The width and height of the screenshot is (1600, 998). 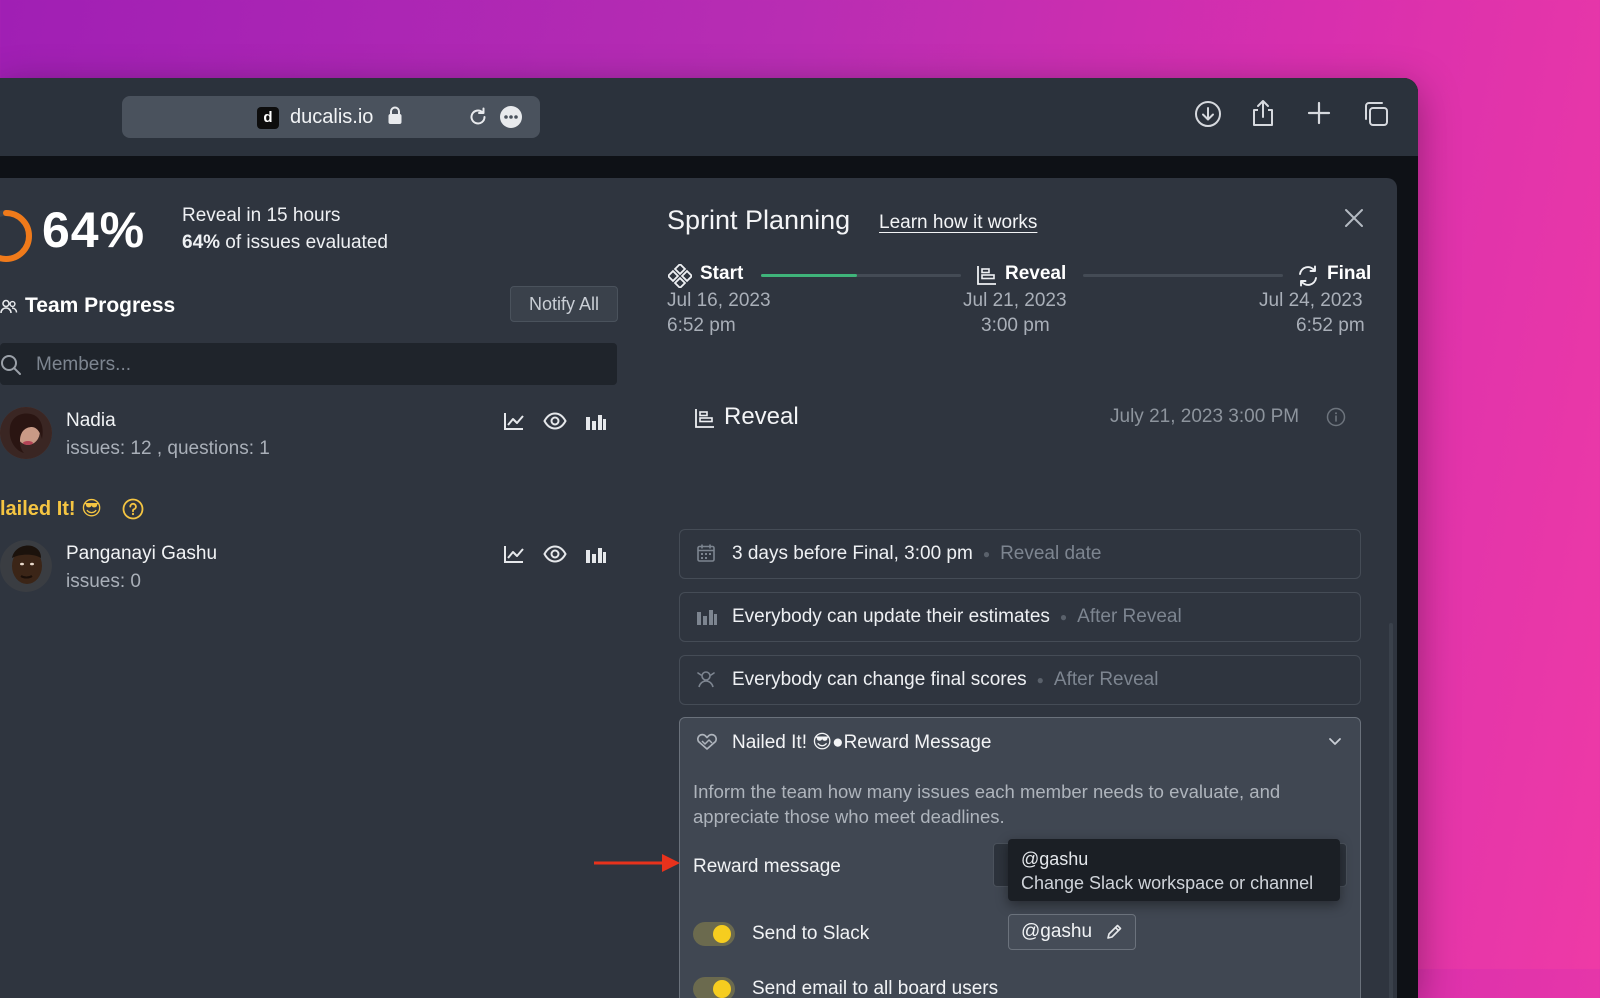 I want to click on reveal-date-row: 3 days before Final, 3:00 pm ● Reveal date, so click(x=1020, y=554).